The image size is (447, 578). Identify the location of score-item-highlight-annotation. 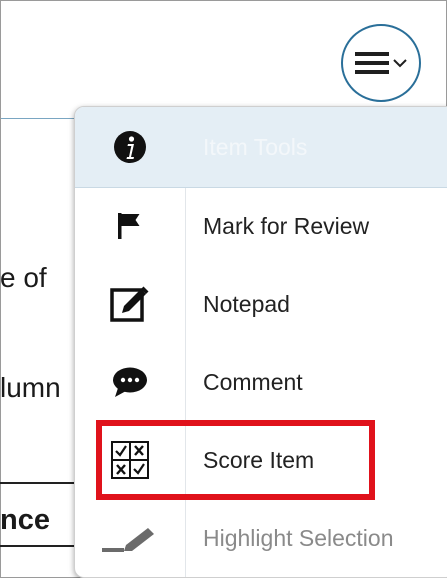
(235, 460).